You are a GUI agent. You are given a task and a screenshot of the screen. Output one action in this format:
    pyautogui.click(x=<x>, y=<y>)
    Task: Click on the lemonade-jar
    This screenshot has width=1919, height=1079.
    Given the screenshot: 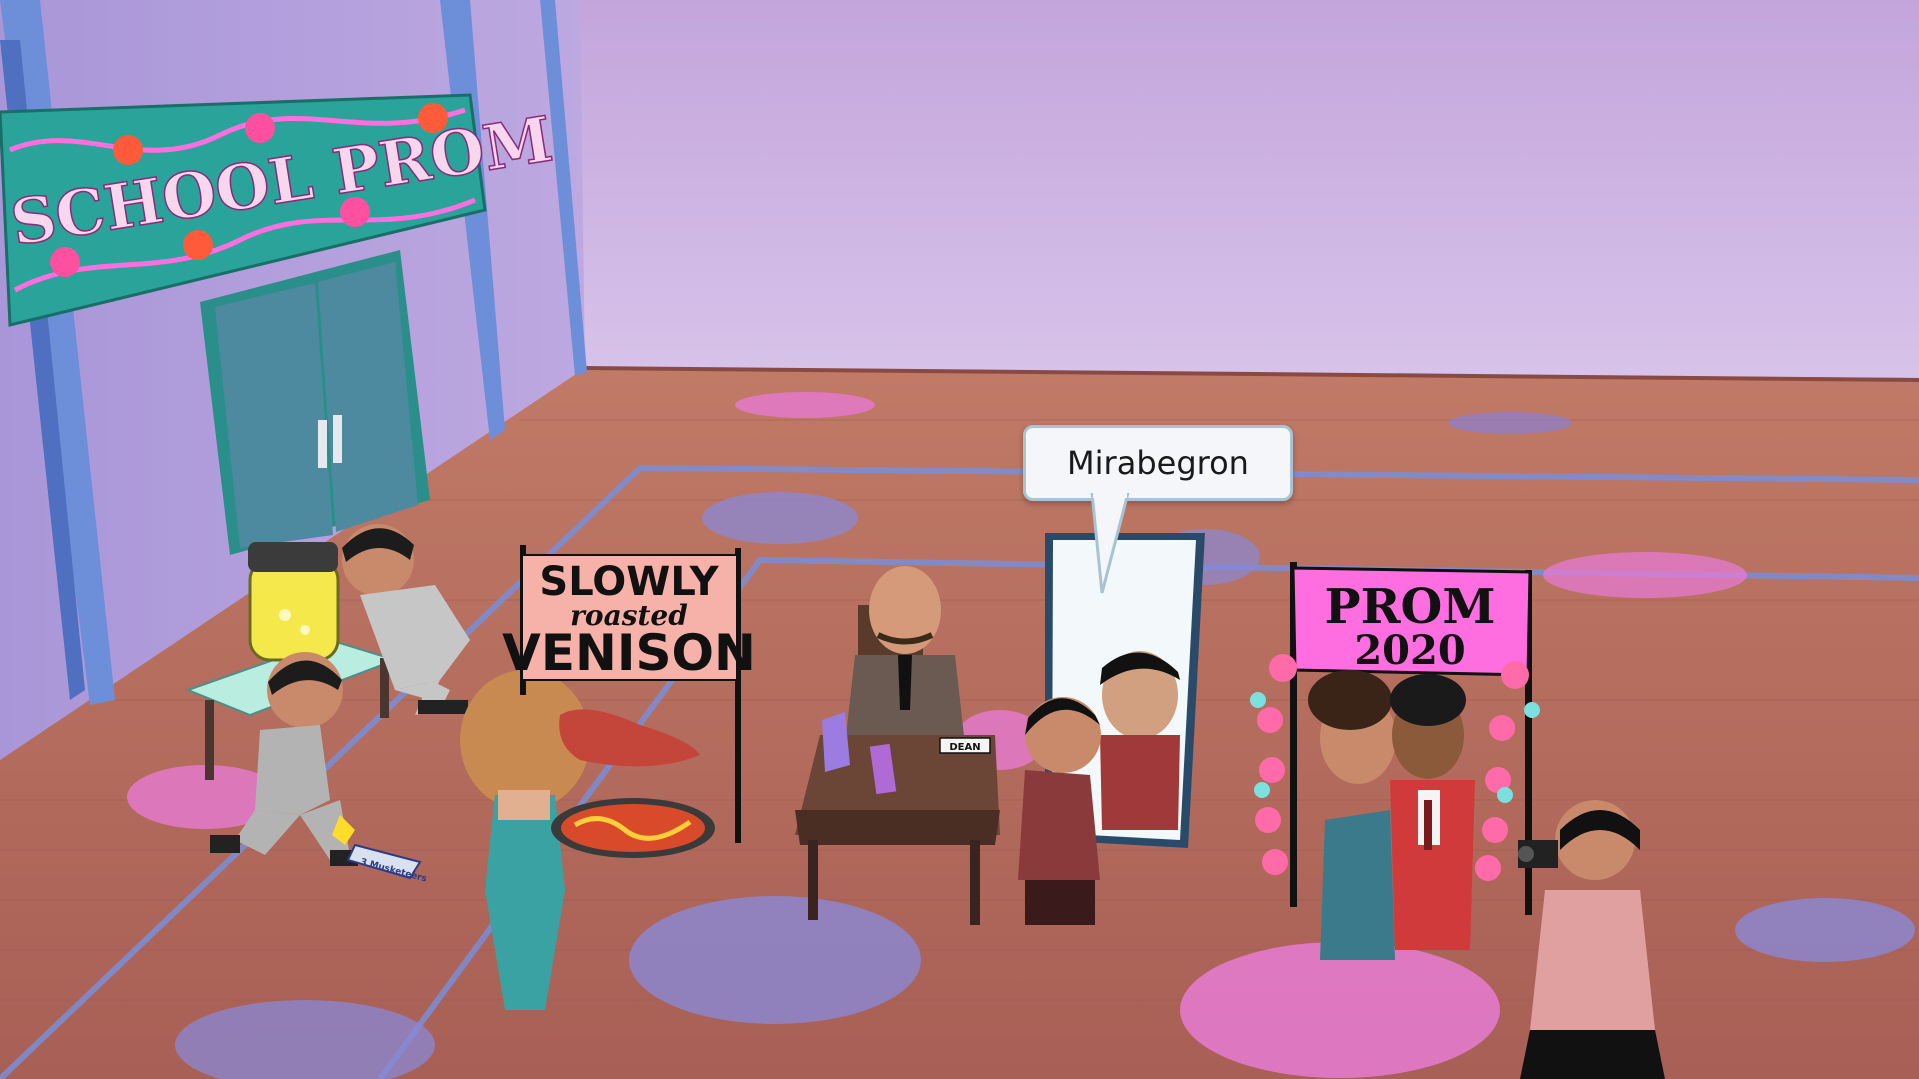 What is the action you would take?
    pyautogui.click(x=294, y=602)
    